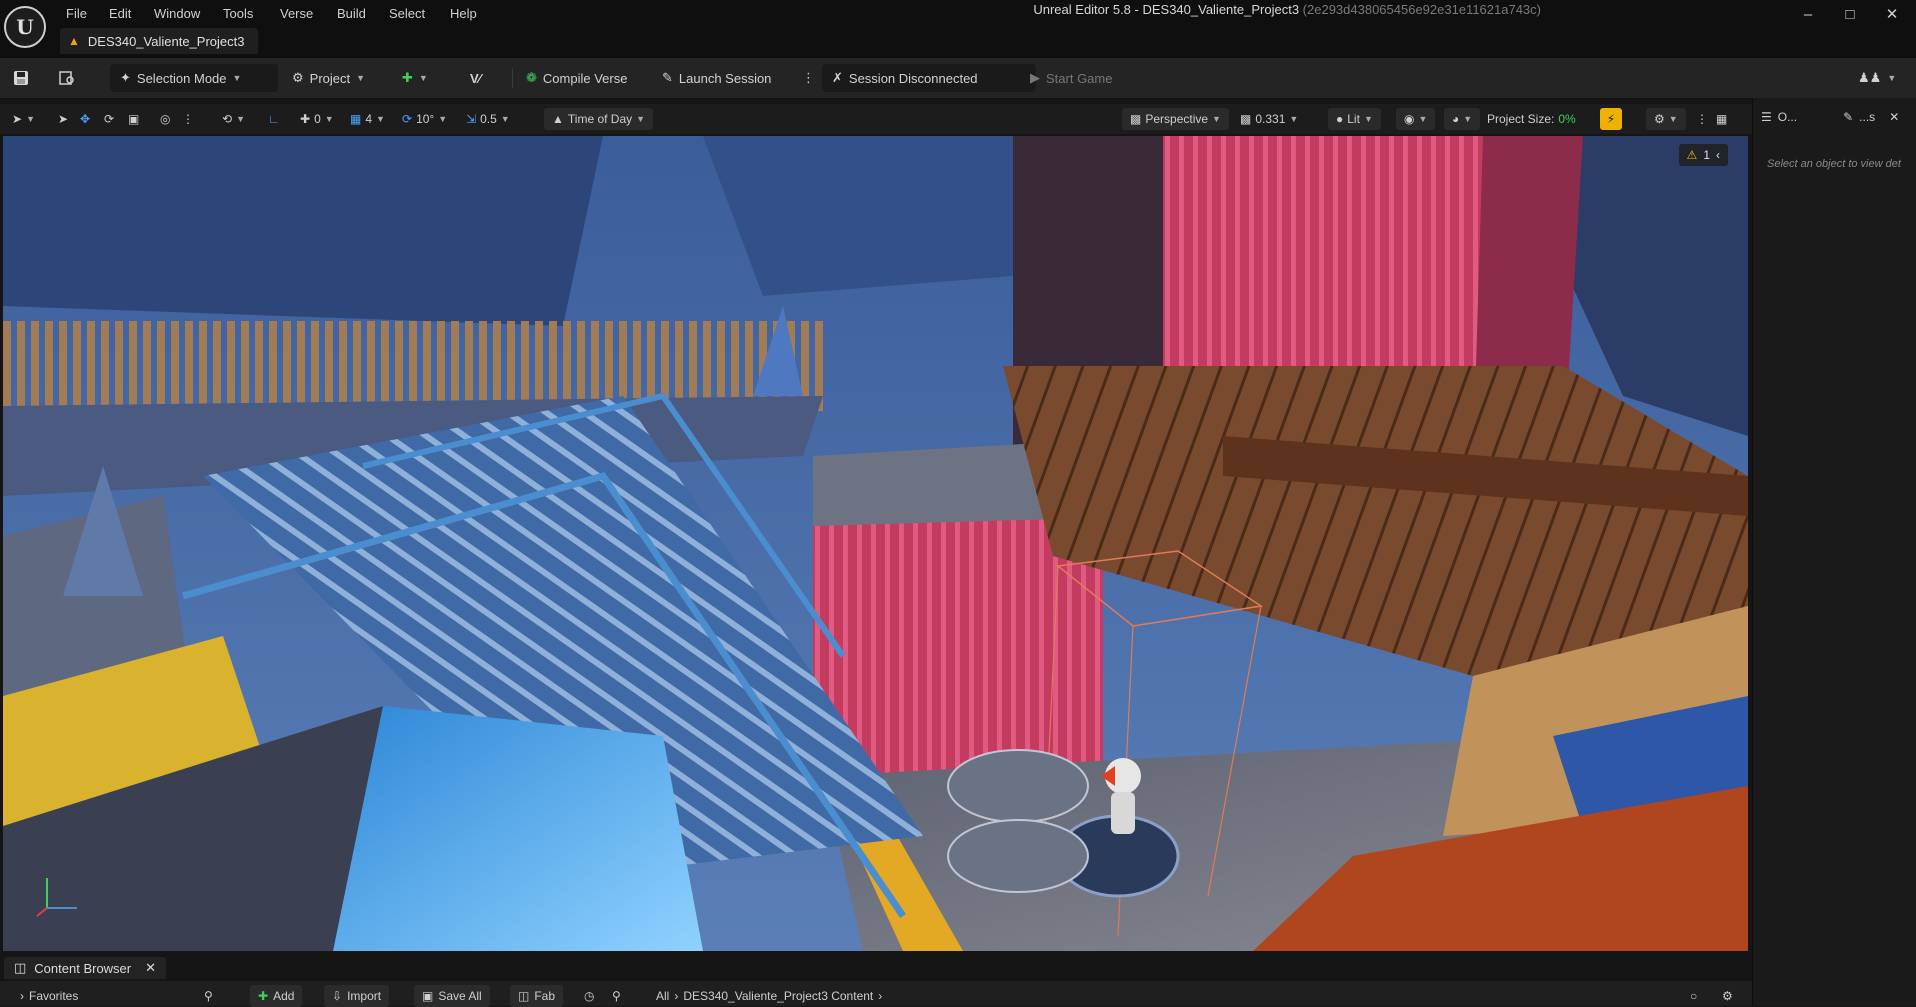 This screenshot has height=1007, width=1916. Describe the element at coordinates (1421, 9) in the screenshot. I see `window-title-hash: (2e293d438065456e92e31e11621a743c)` at that location.